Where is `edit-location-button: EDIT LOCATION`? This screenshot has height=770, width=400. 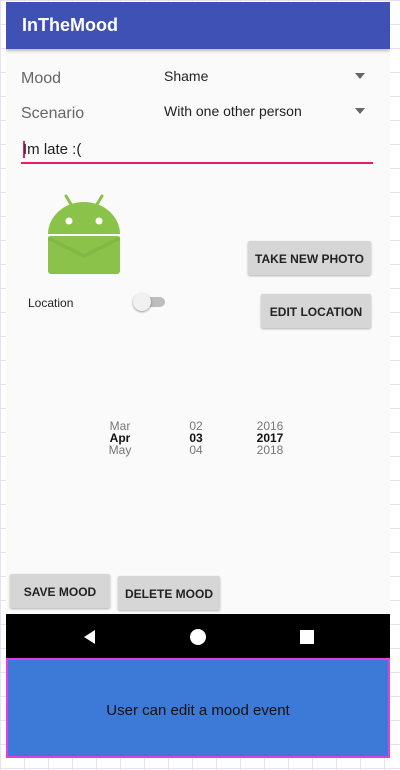
edit-location-button: EDIT LOCATION is located at coordinates (316, 311).